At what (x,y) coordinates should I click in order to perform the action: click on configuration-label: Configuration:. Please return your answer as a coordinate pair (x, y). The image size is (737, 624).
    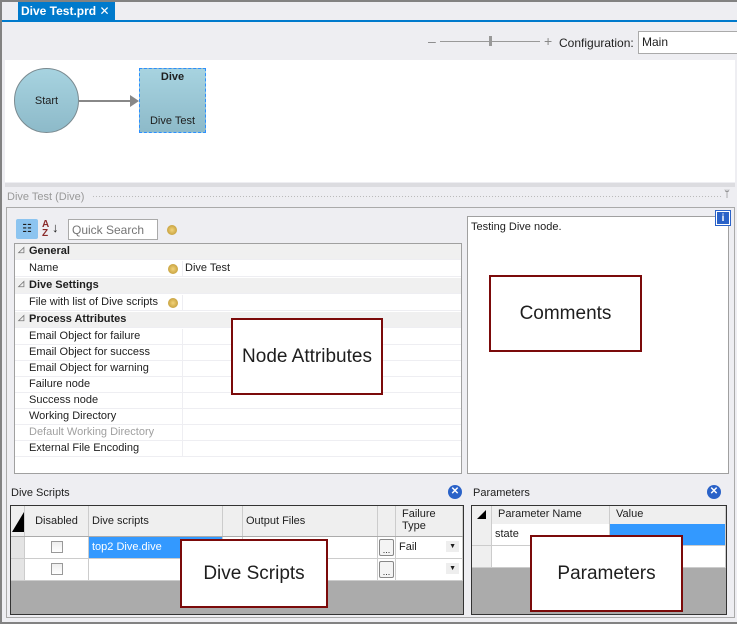
    Looking at the image, I should click on (596, 43).